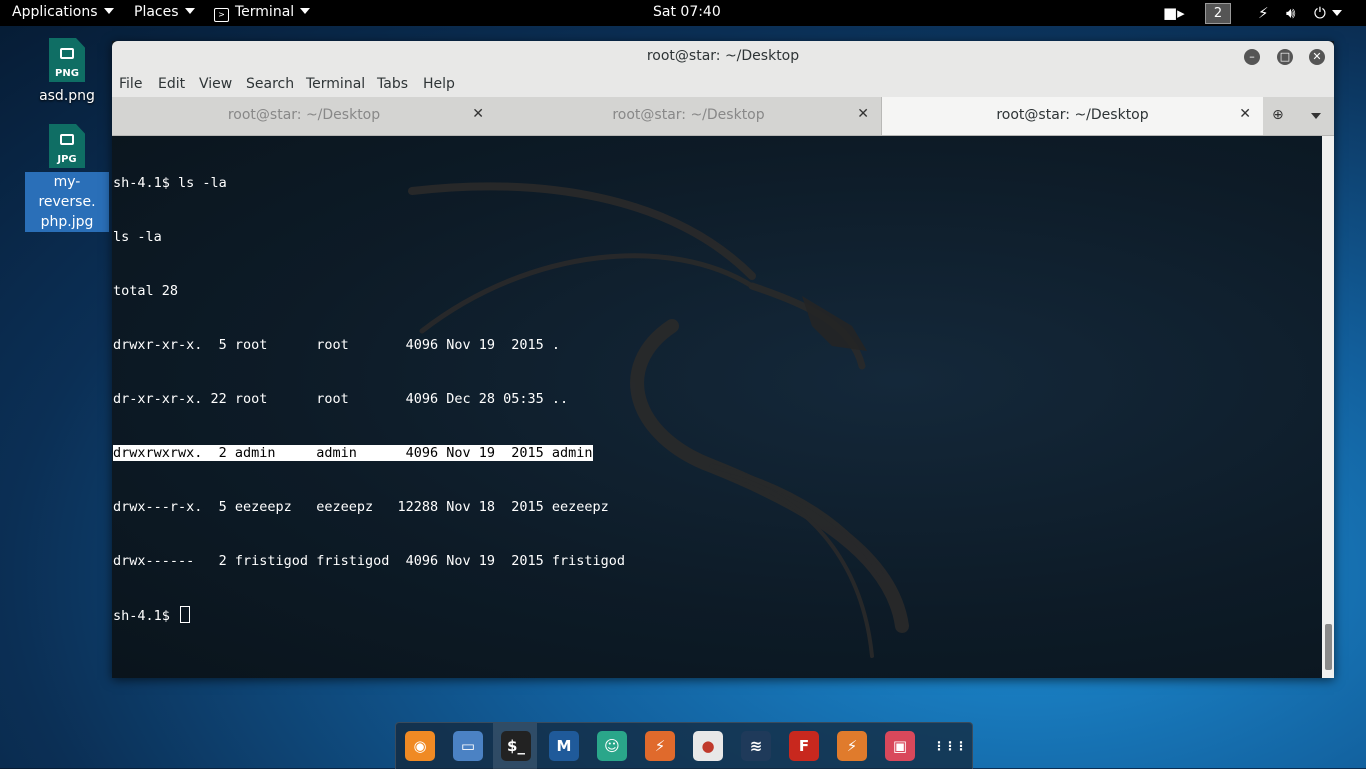 The height and width of the screenshot is (769, 1366). What do you see at coordinates (215, 84) in the screenshot?
I see `menu-view: View` at bounding box center [215, 84].